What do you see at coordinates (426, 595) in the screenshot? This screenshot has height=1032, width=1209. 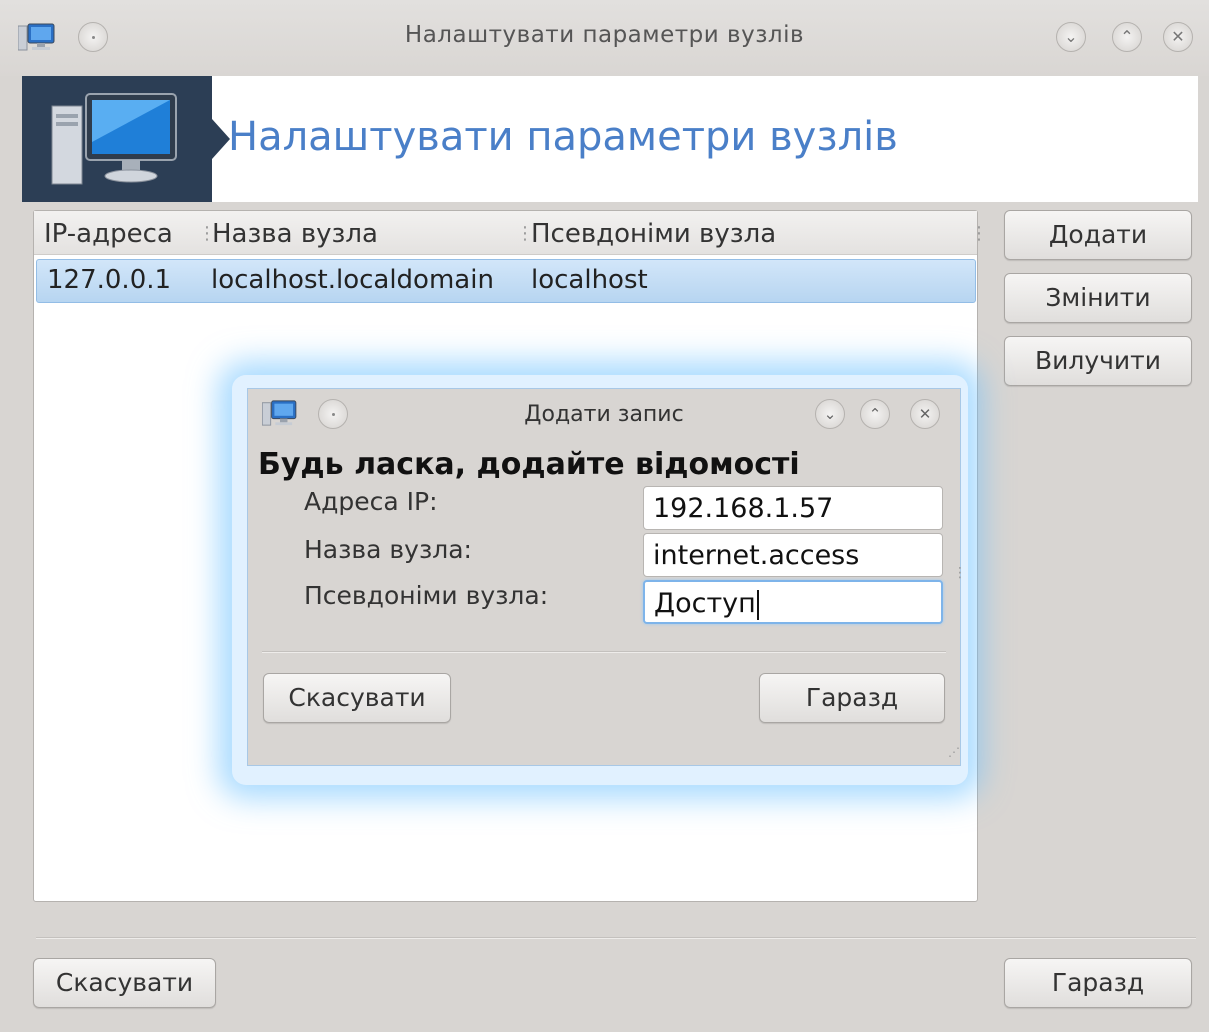 I see `alias-label: Псевдоніми вузла:` at bounding box center [426, 595].